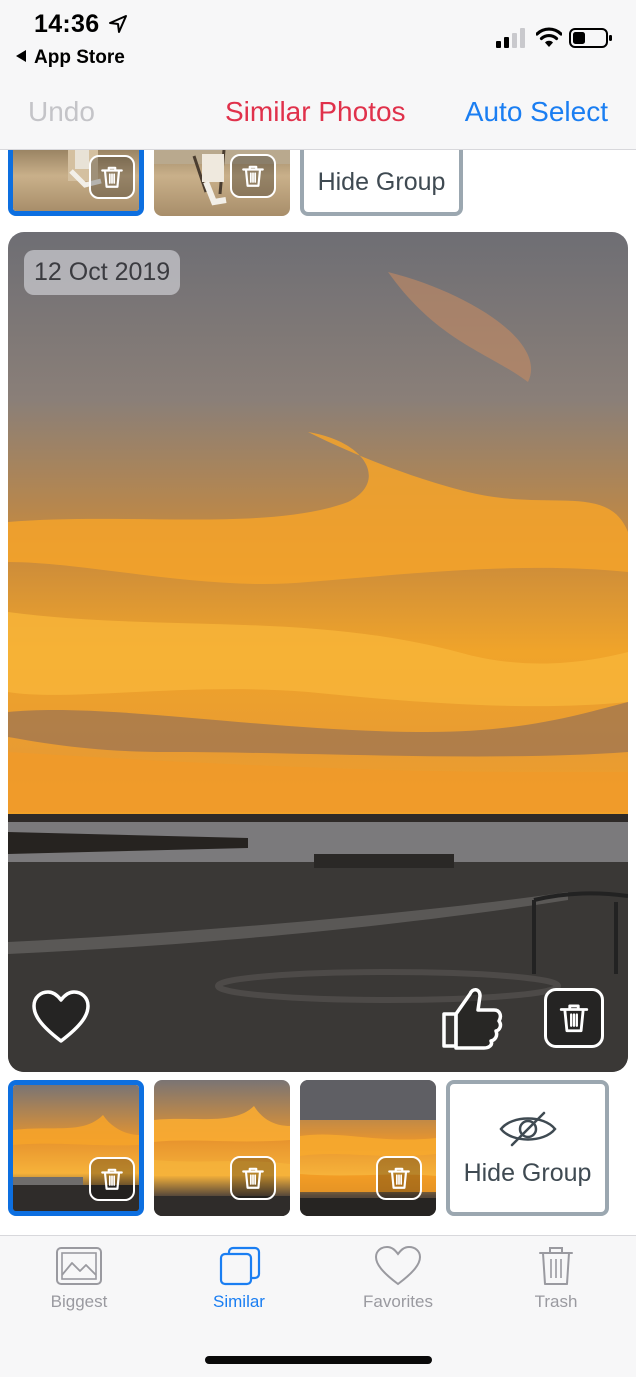 Image resolution: width=636 pixels, height=1377 pixels. Describe the element at coordinates (590, 38) in the screenshot. I see `battery-icon` at that location.